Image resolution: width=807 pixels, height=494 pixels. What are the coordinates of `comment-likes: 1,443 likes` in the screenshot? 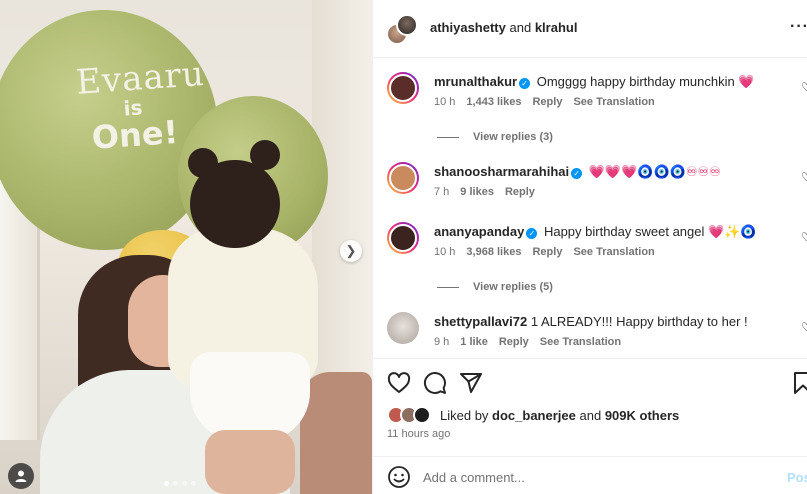 It's located at (493, 102).